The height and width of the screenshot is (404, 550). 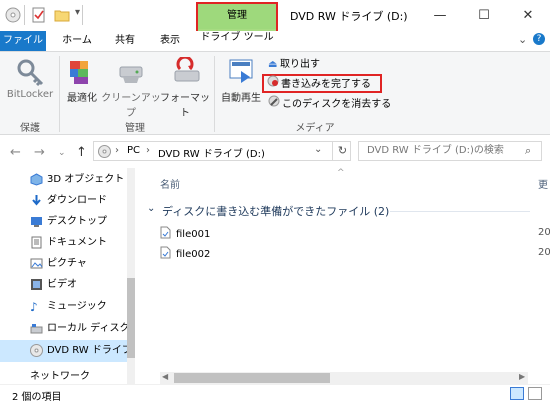 What do you see at coordinates (243, 72) in the screenshot?
I see `autoplay-icon` at bounding box center [243, 72].